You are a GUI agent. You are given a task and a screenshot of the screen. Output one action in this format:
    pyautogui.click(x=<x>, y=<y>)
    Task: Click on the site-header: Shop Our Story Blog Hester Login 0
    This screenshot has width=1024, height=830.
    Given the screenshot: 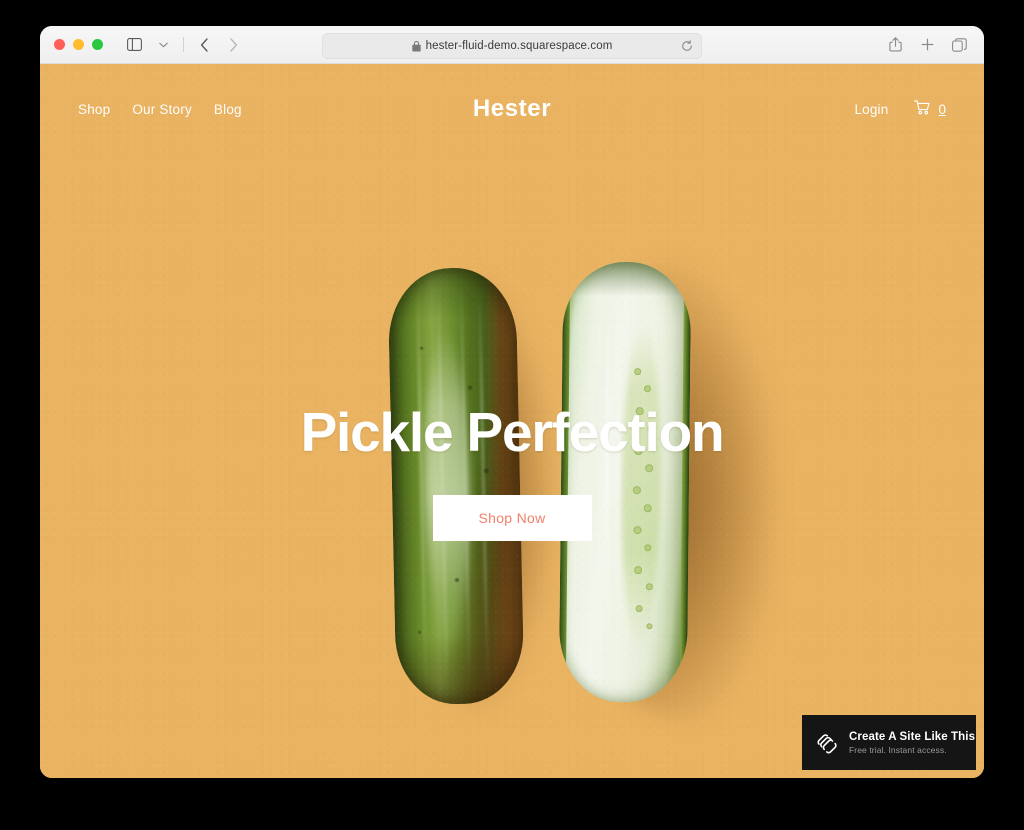 What is the action you would take?
    pyautogui.click(x=512, y=109)
    